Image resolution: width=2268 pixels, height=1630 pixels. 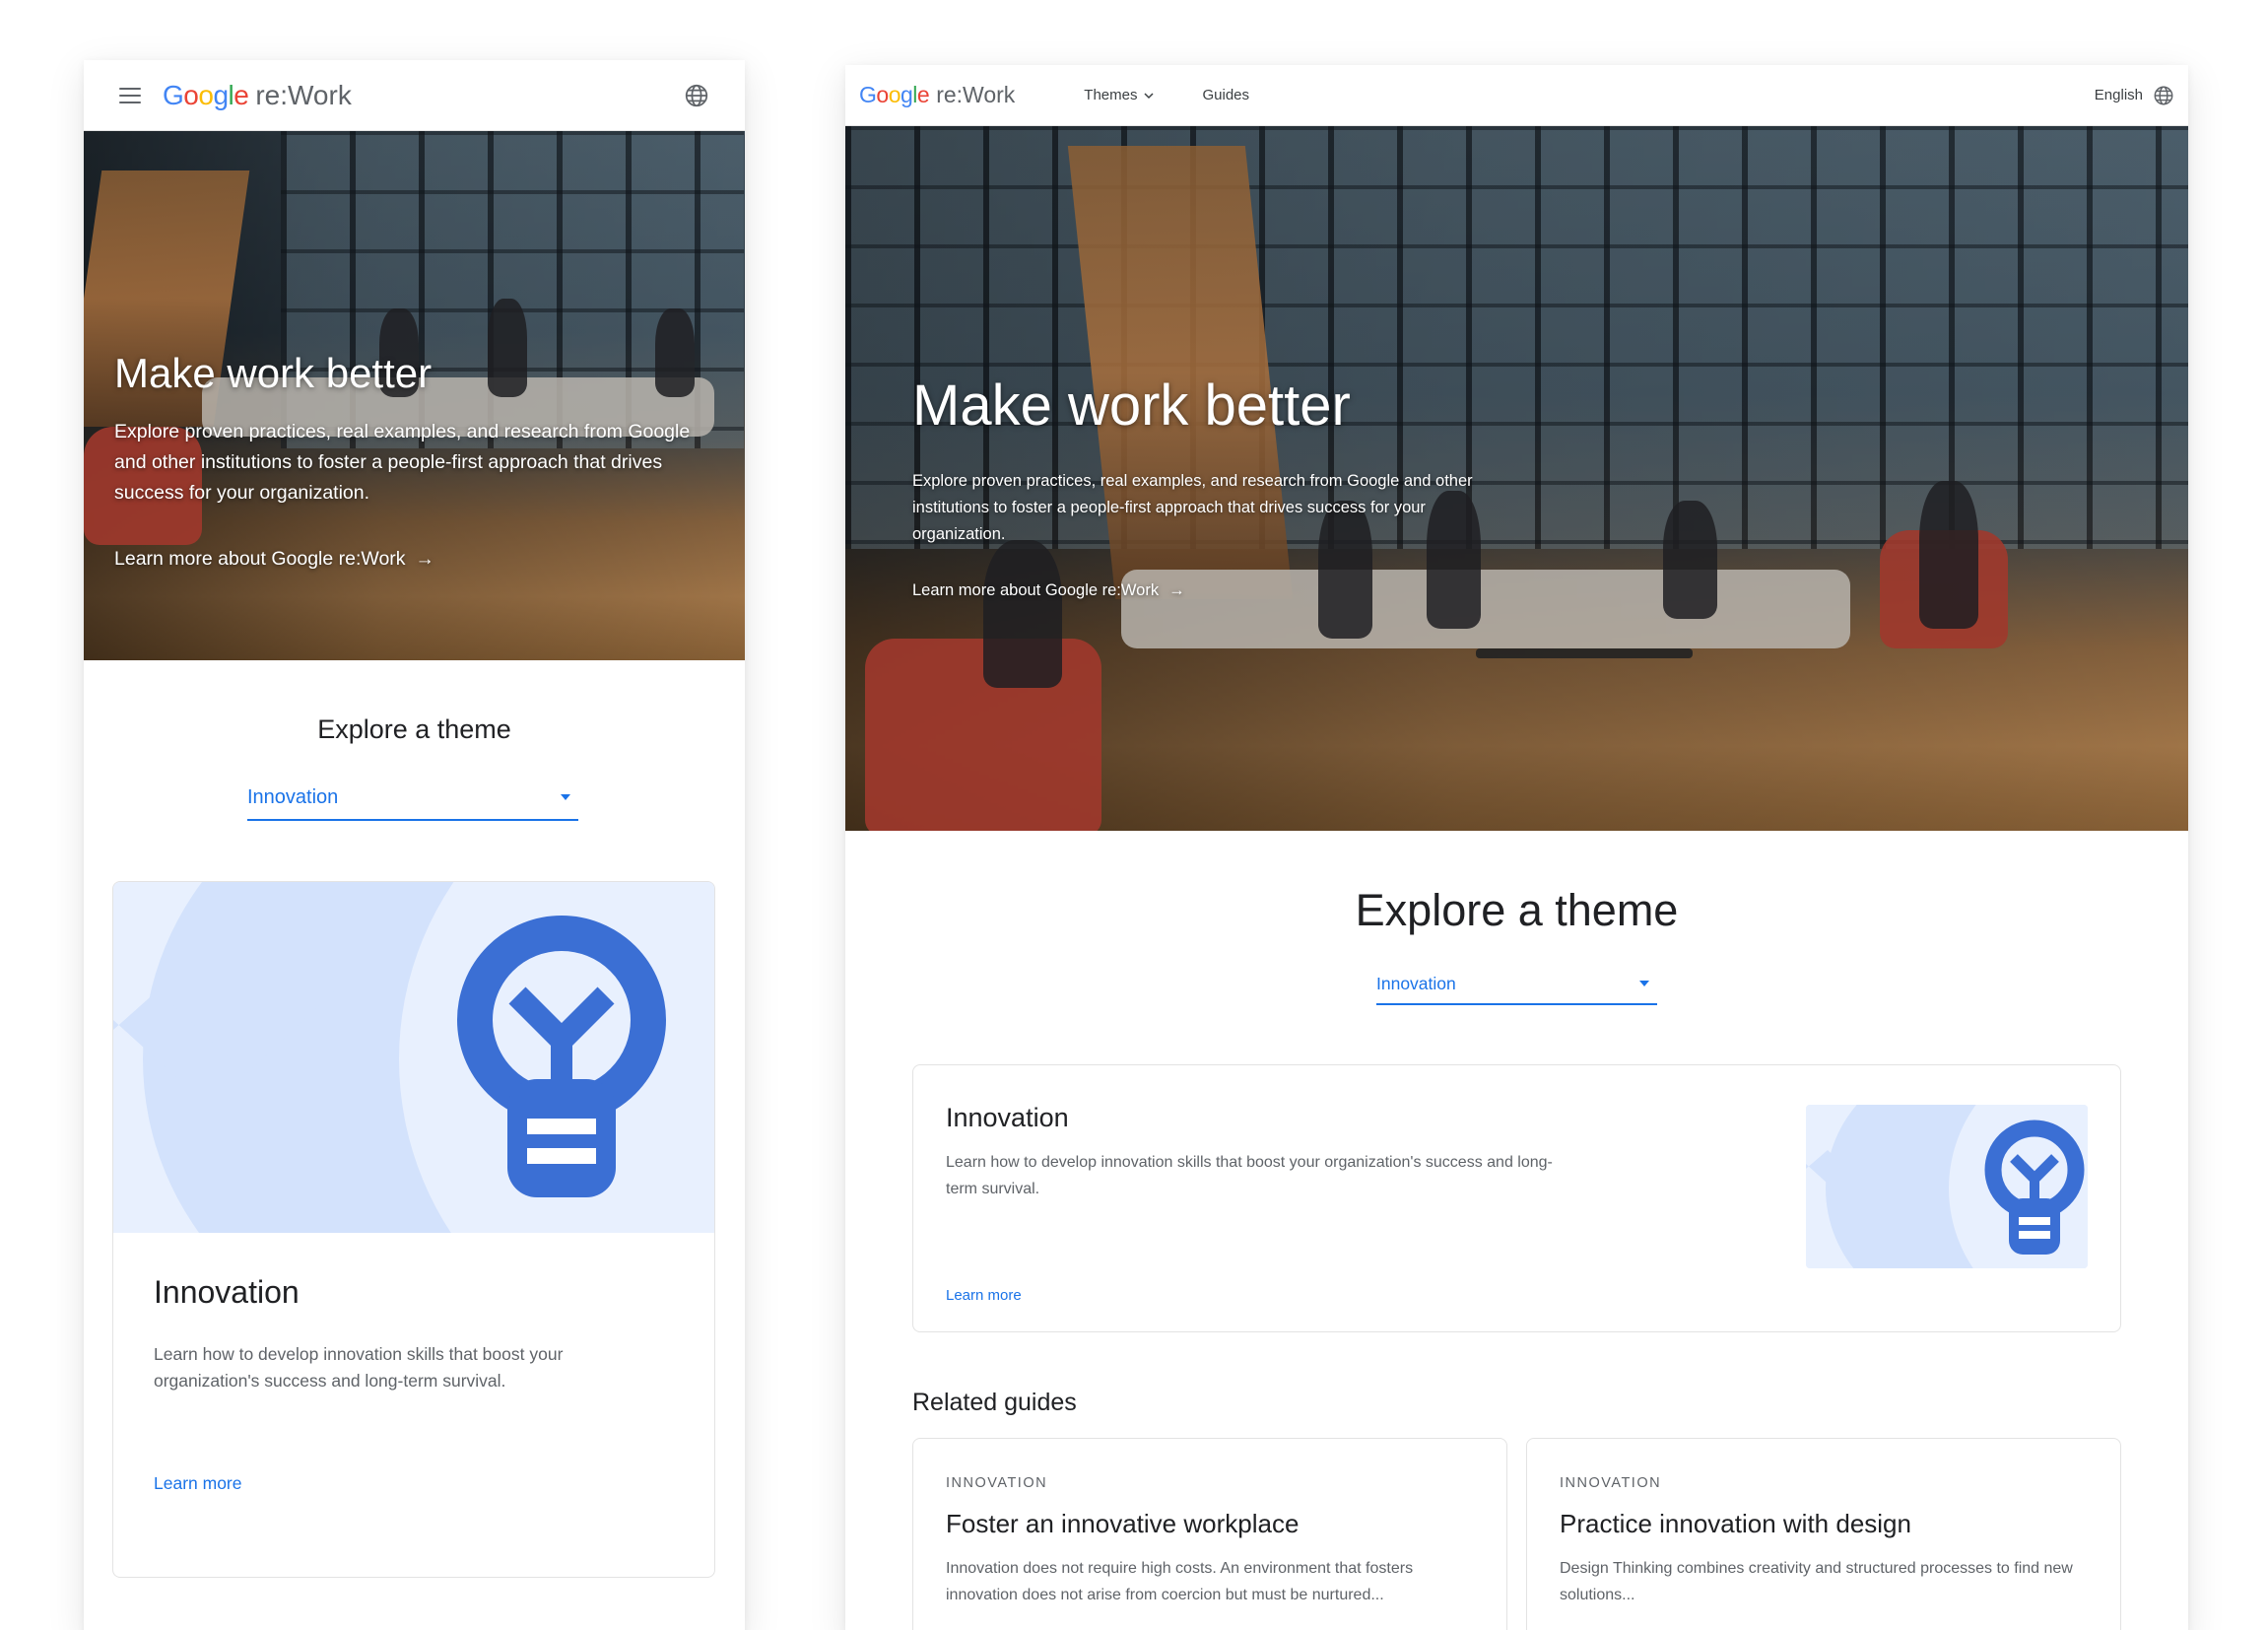 I want to click on guide-title: Foster an innovative workplace, so click(x=1123, y=1523).